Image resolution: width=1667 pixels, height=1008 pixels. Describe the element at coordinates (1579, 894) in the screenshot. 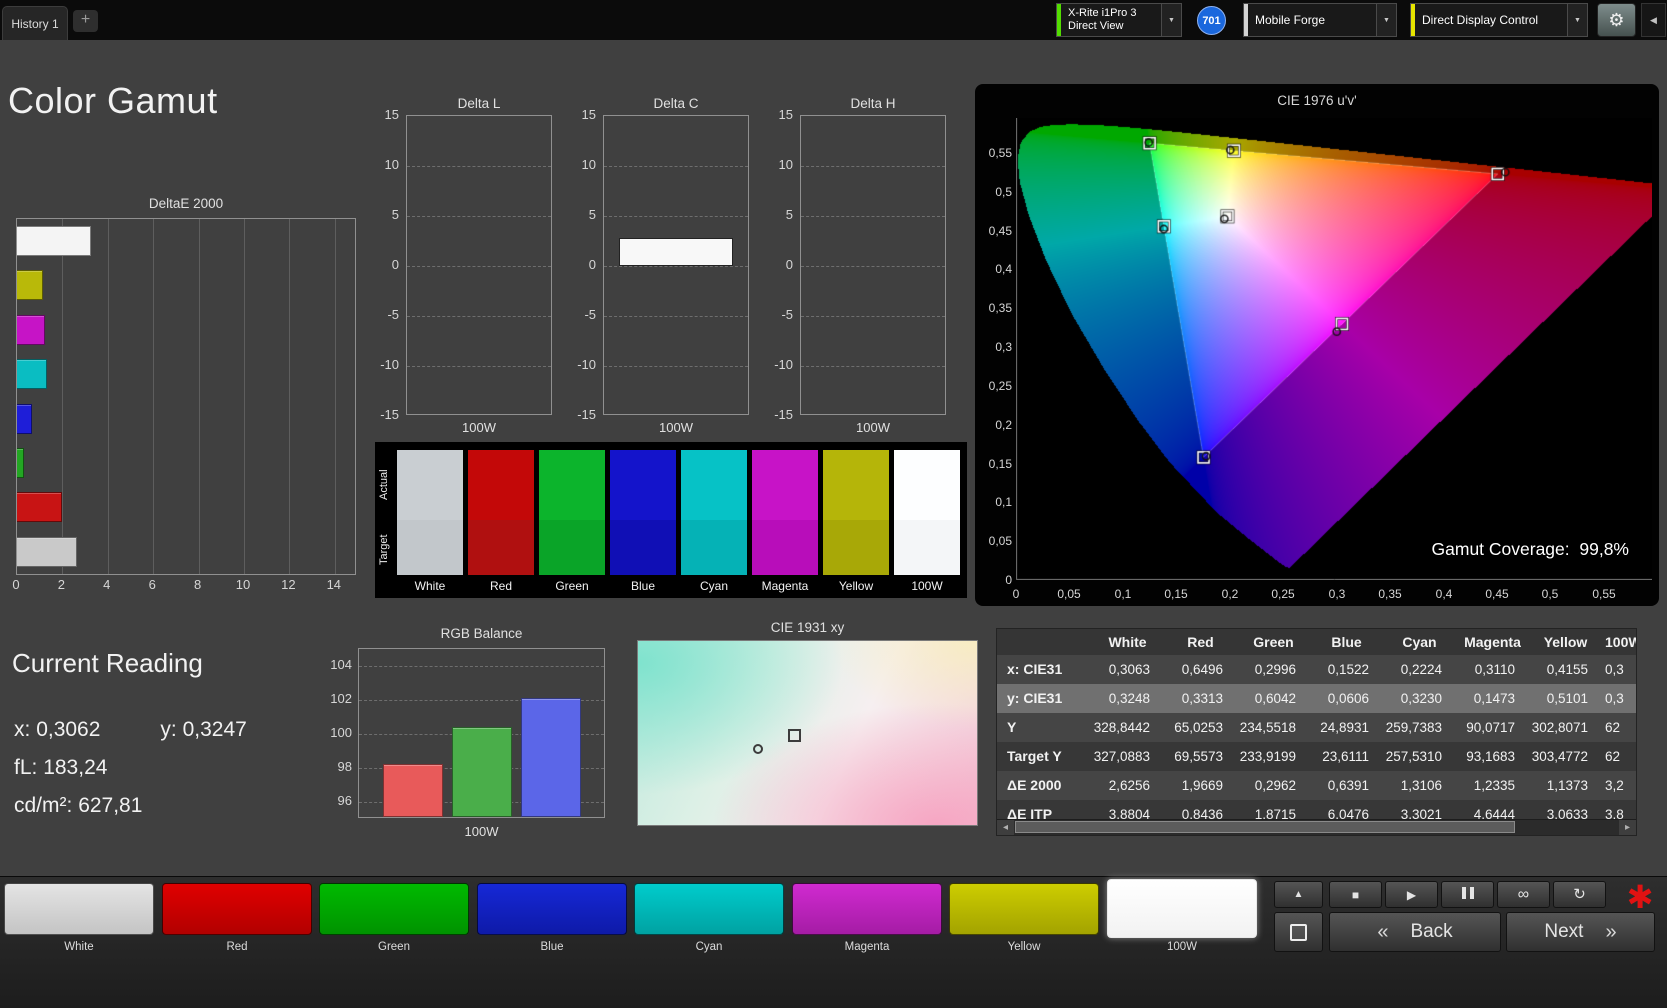

I see `loop-button: ↻` at that location.